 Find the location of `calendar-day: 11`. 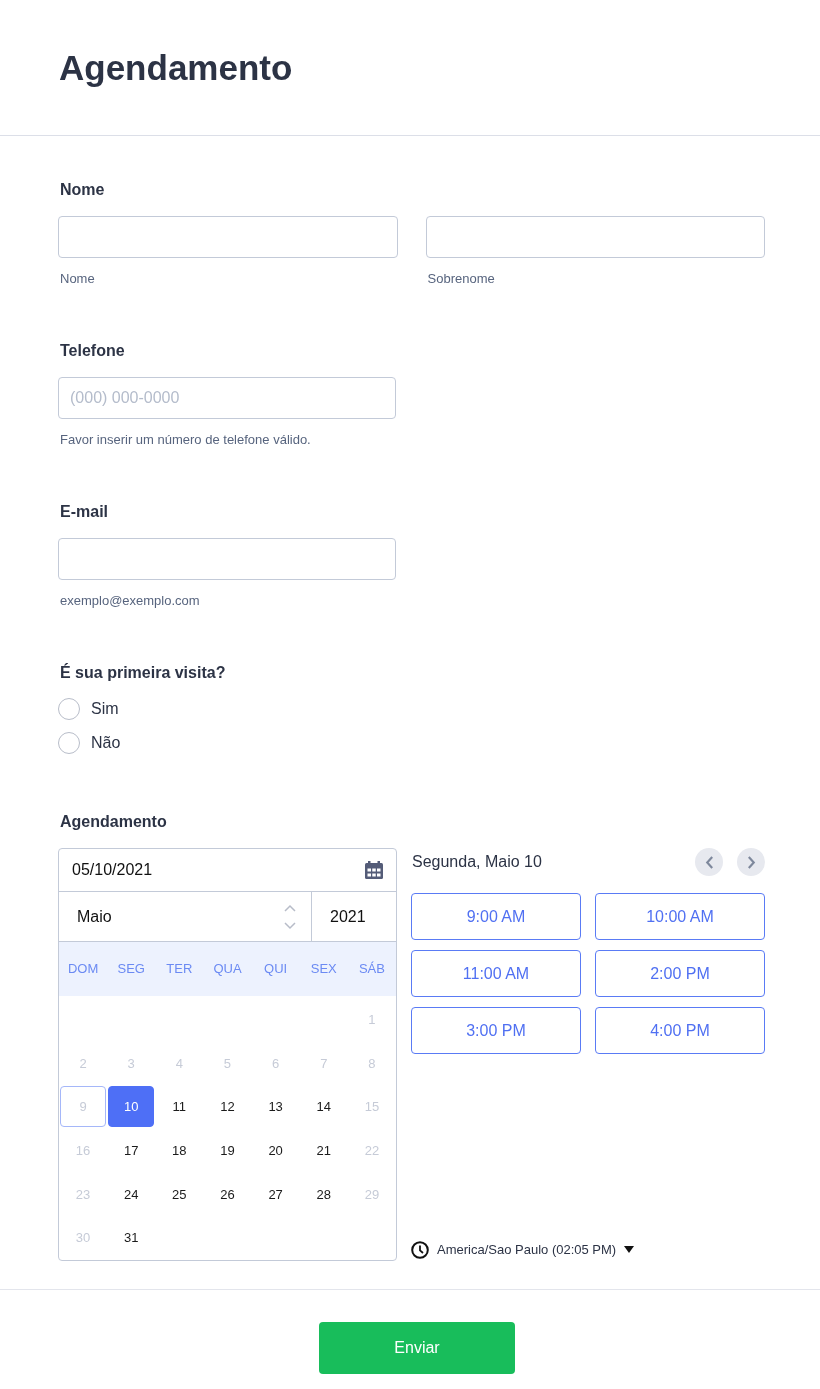

calendar-day: 11 is located at coordinates (179, 1107).